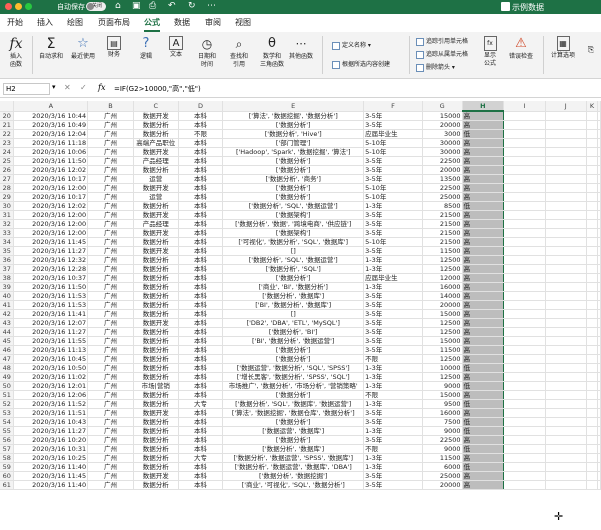 The height and width of the screenshot is (530, 601). I want to click on check-icon: ✓, so click(83, 87).